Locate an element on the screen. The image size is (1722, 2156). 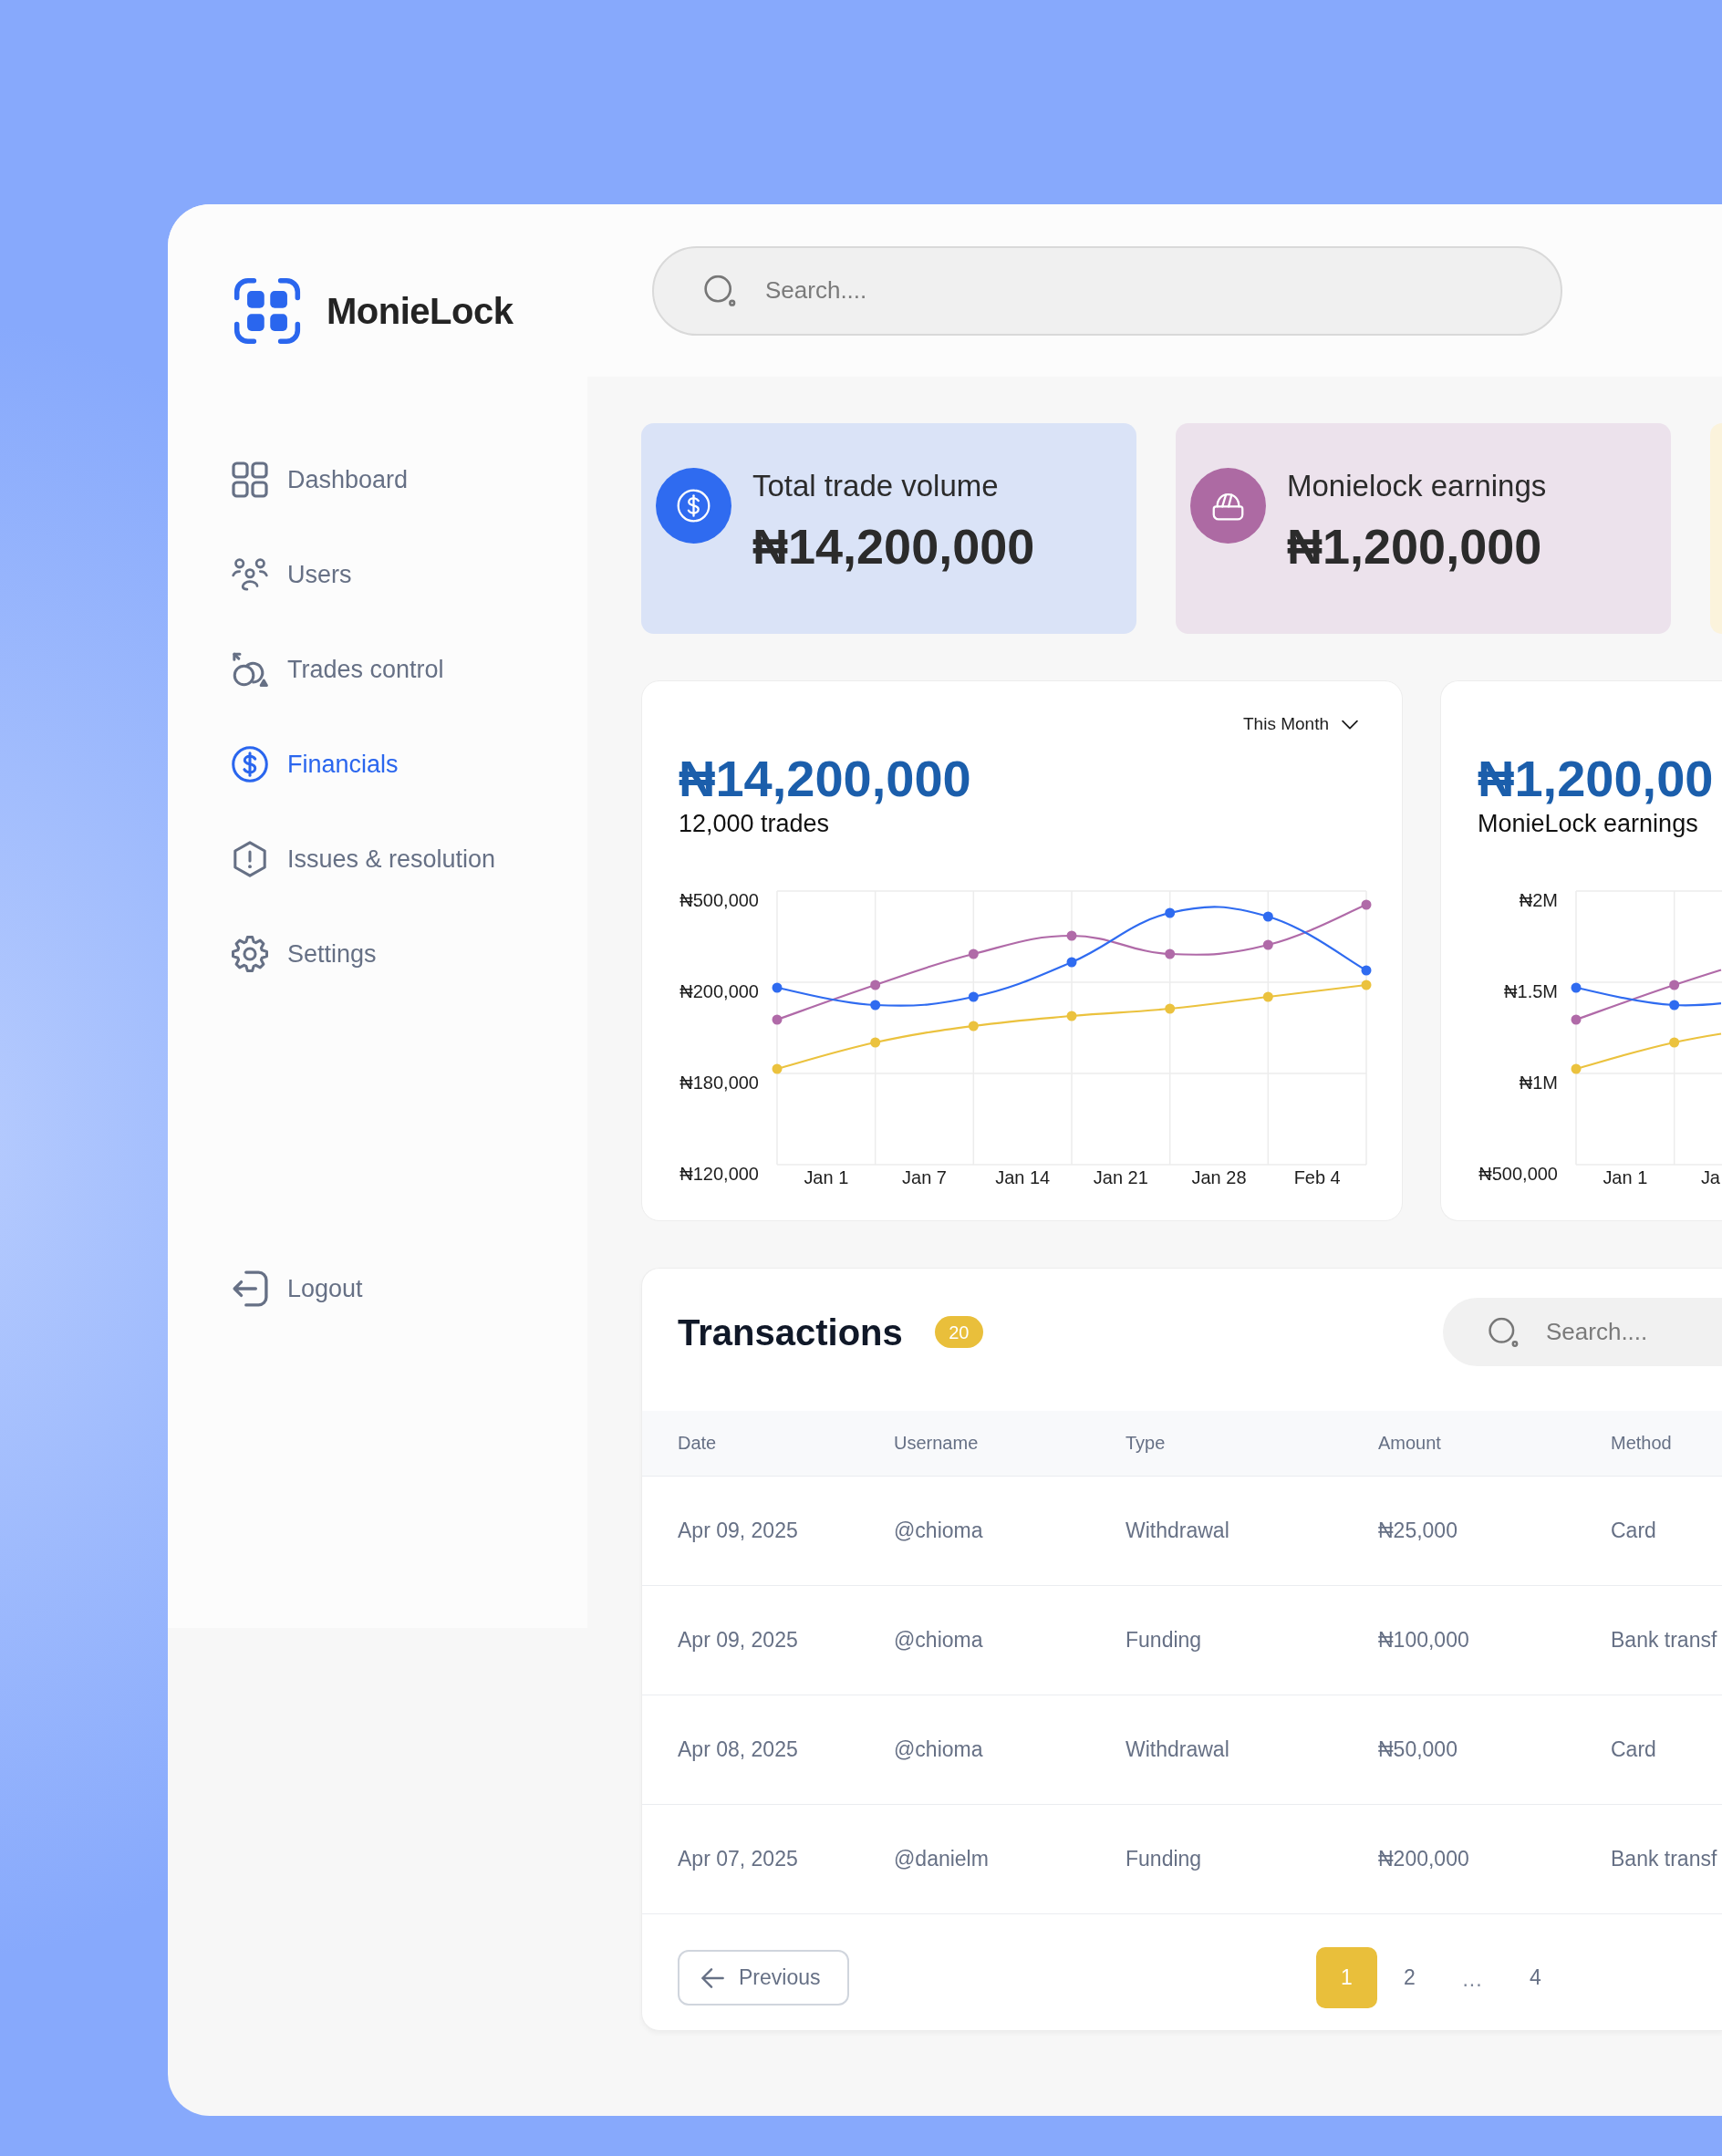
x-axis-label: Jan 7 is located at coordinates (925, 1177).